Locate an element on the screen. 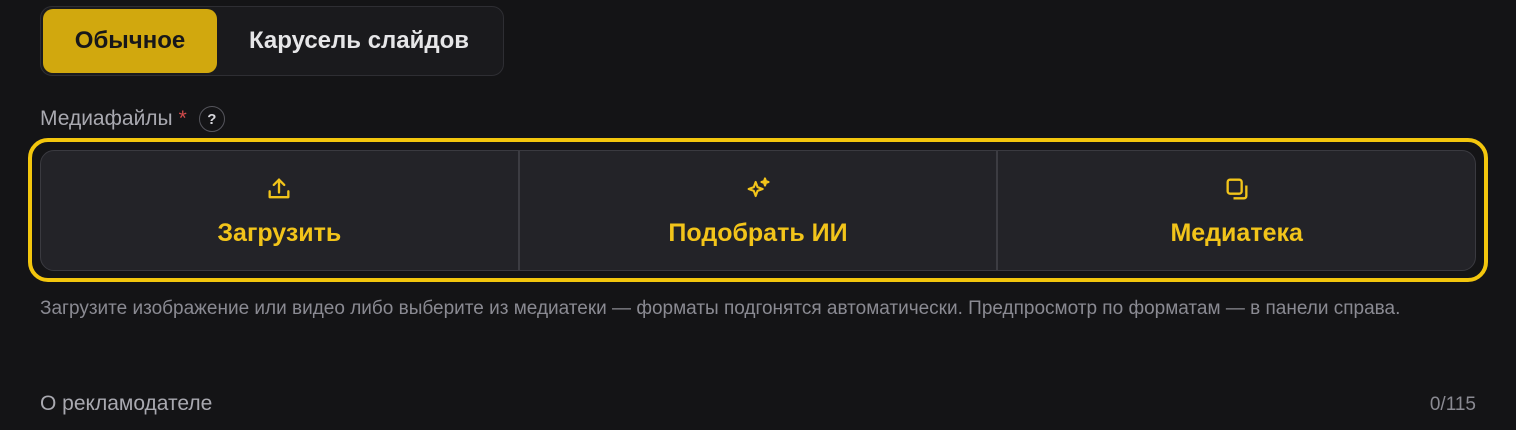  media-files-label-text: Медиафайлы is located at coordinates (106, 118).